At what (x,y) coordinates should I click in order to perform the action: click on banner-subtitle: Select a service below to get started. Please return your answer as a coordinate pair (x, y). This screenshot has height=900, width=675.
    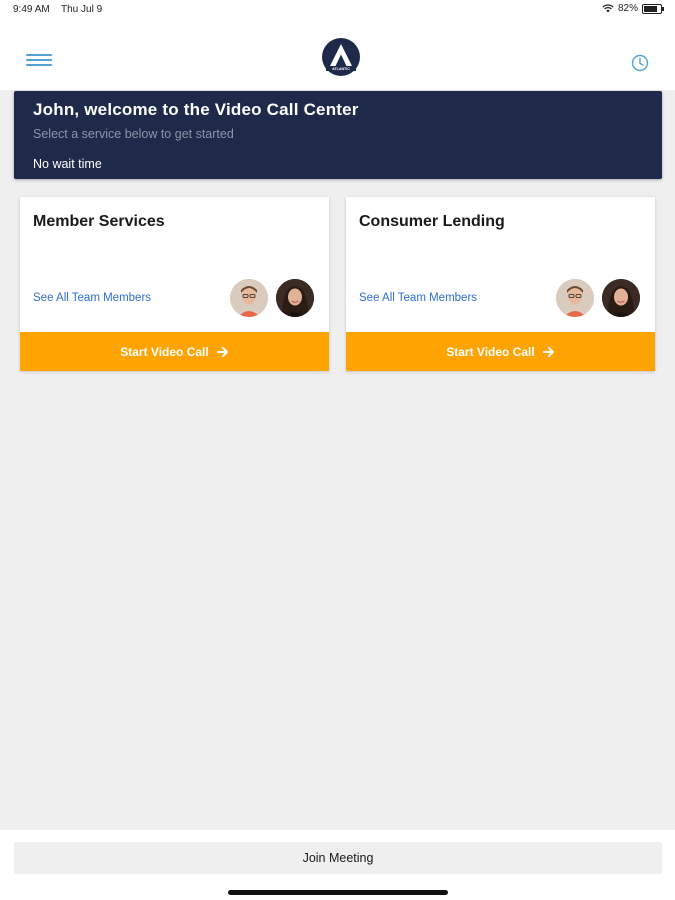
    Looking at the image, I should click on (133, 134).